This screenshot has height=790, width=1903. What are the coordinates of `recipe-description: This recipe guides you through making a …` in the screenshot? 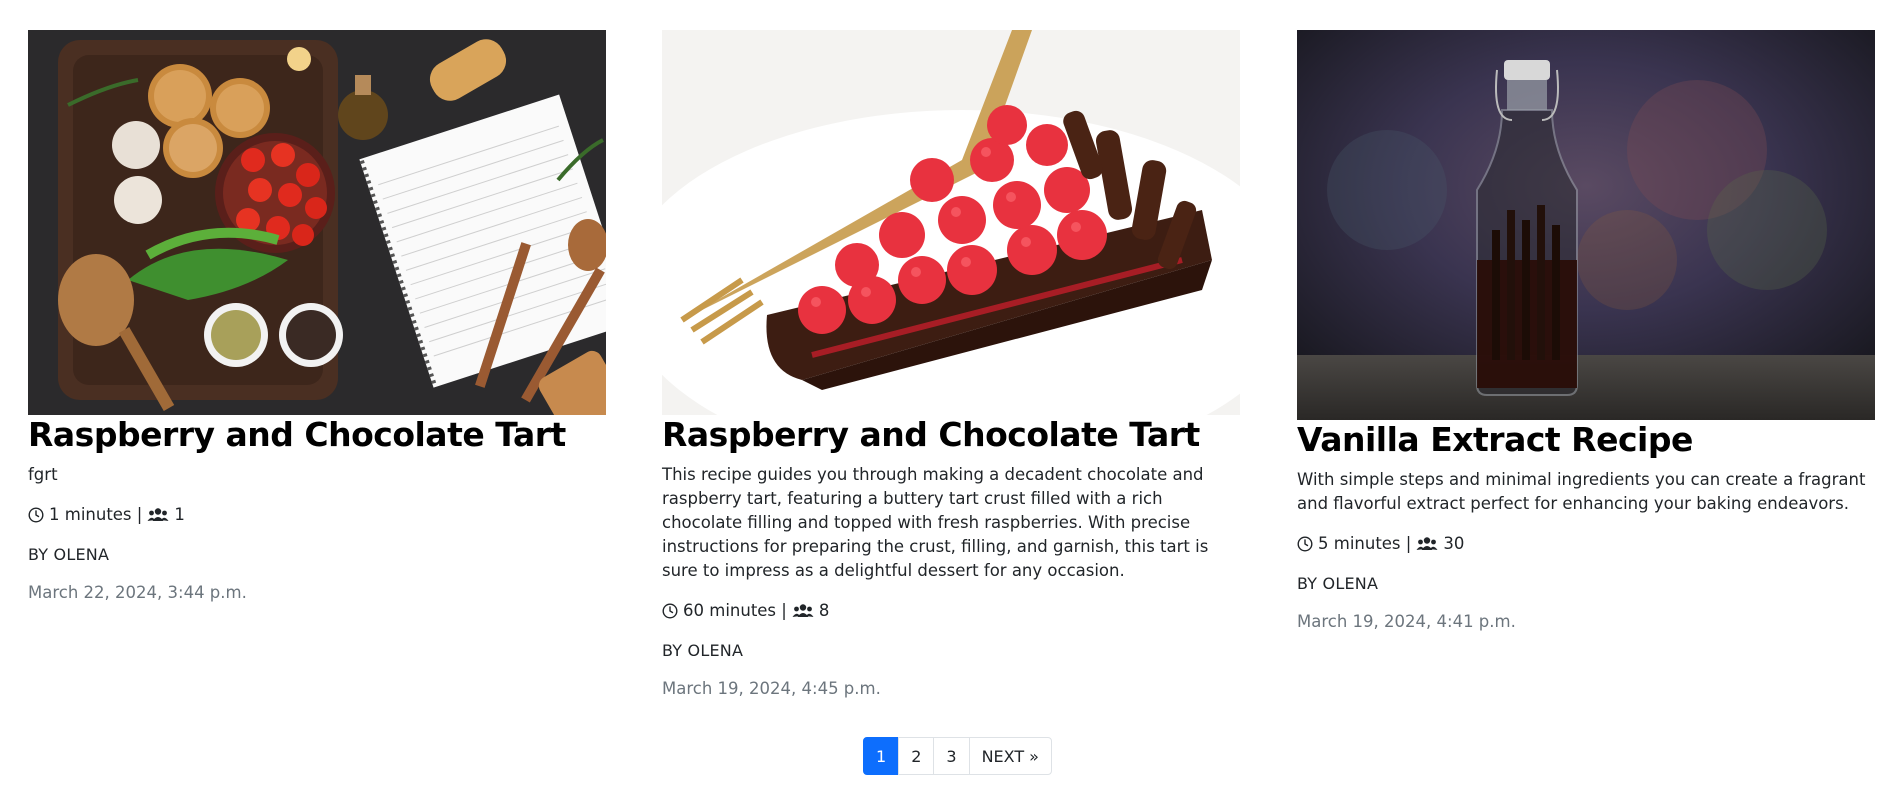 It's located at (935, 522).